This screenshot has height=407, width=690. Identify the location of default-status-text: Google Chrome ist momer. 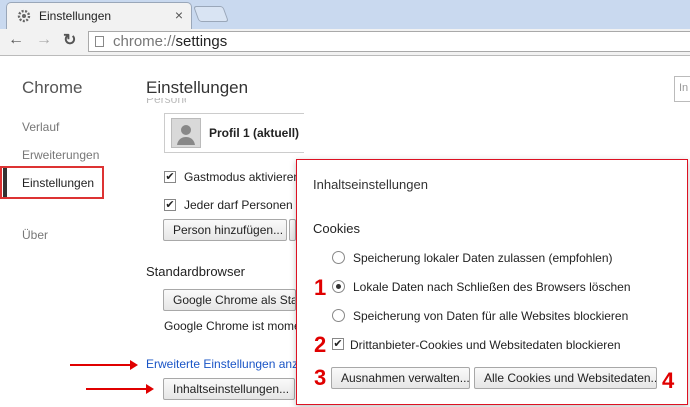
(234, 326).